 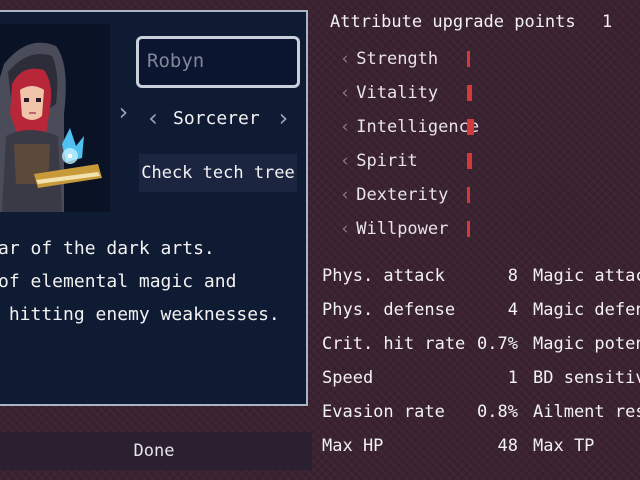 What do you see at coordinates (586, 412) in the screenshot?
I see `stat-label: Ailment res.` at bounding box center [586, 412].